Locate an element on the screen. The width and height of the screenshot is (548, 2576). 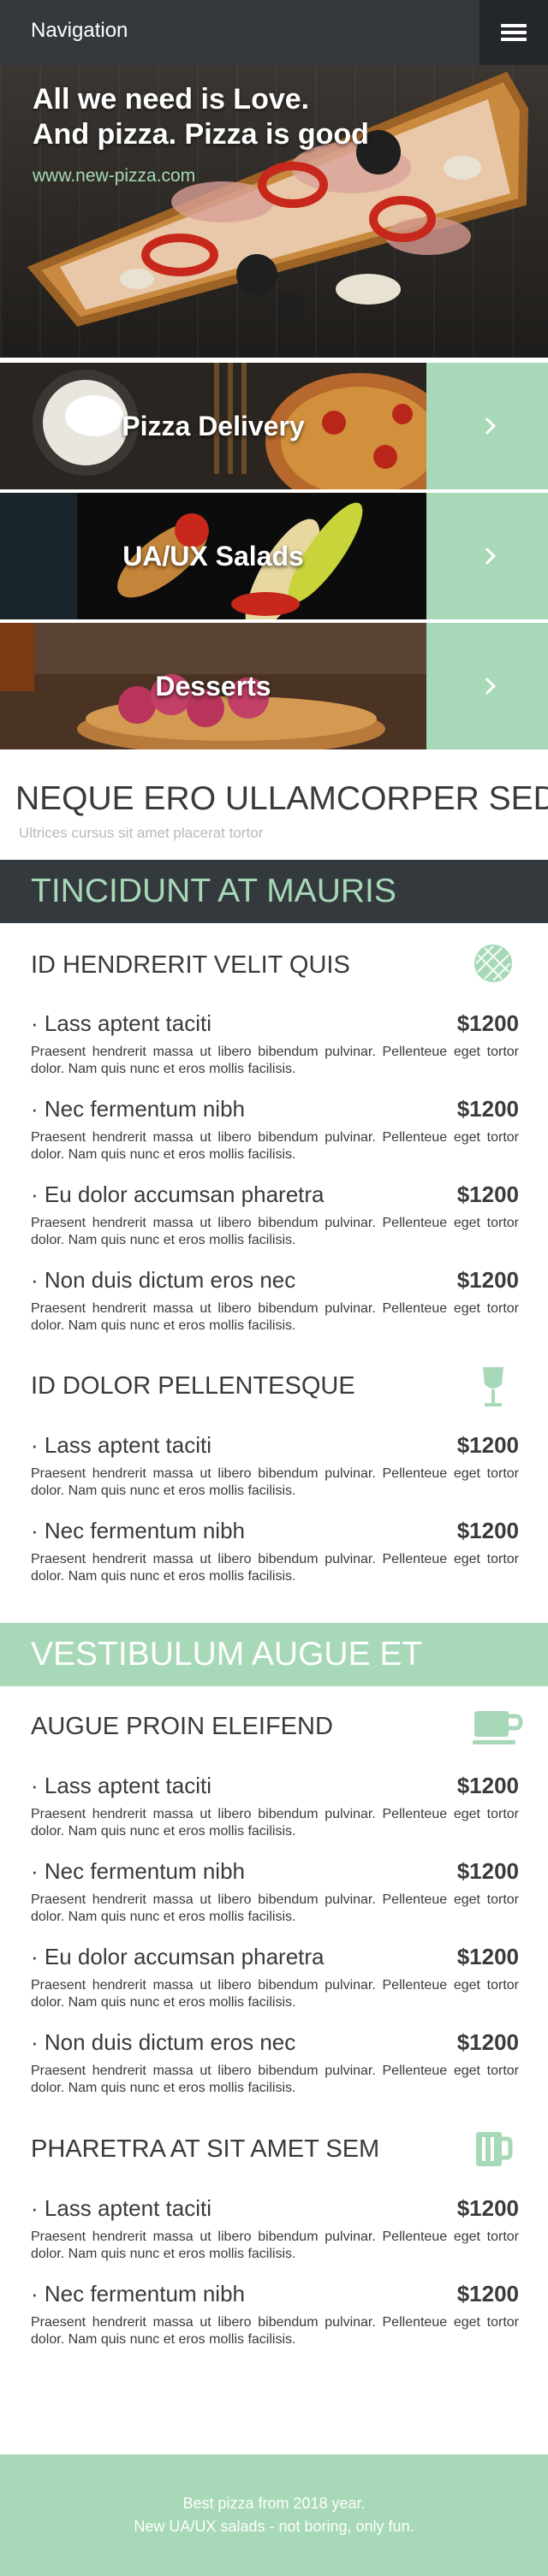
category-salads: UA/UX Salads is located at coordinates (274, 556).